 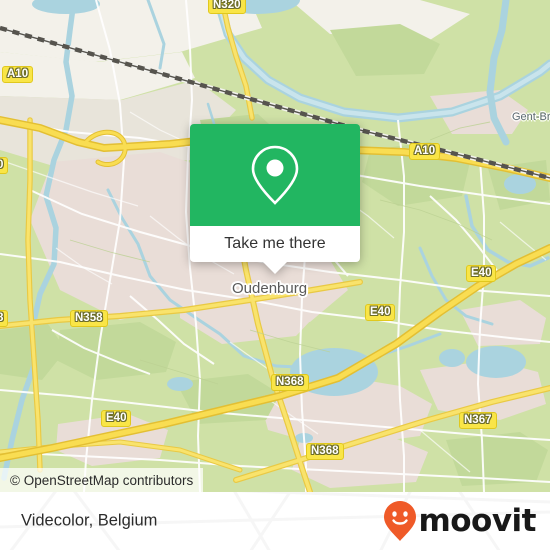 What do you see at coordinates (227, 7) in the screenshot?
I see `road-shield: N320` at bounding box center [227, 7].